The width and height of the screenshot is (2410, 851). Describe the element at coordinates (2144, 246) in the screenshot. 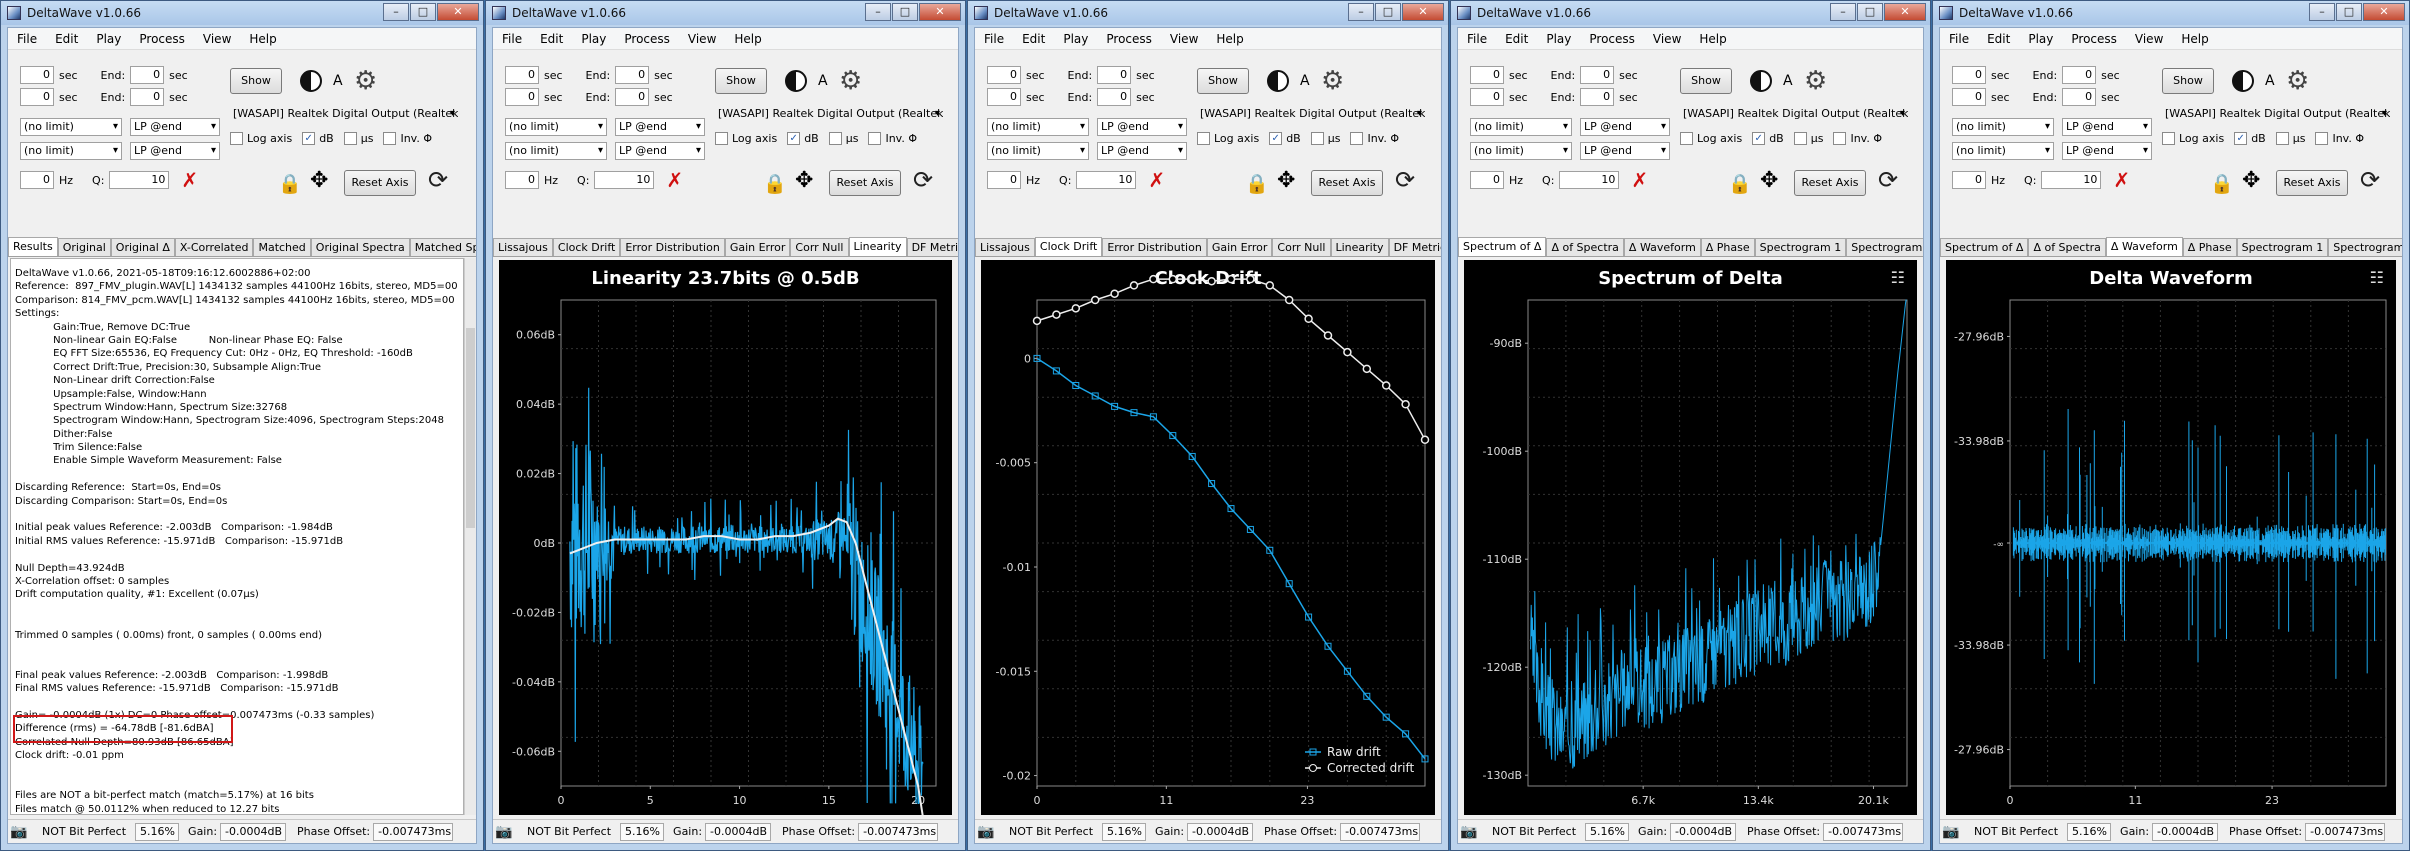

I see `tab--waveform: Δ Waveform` at that location.